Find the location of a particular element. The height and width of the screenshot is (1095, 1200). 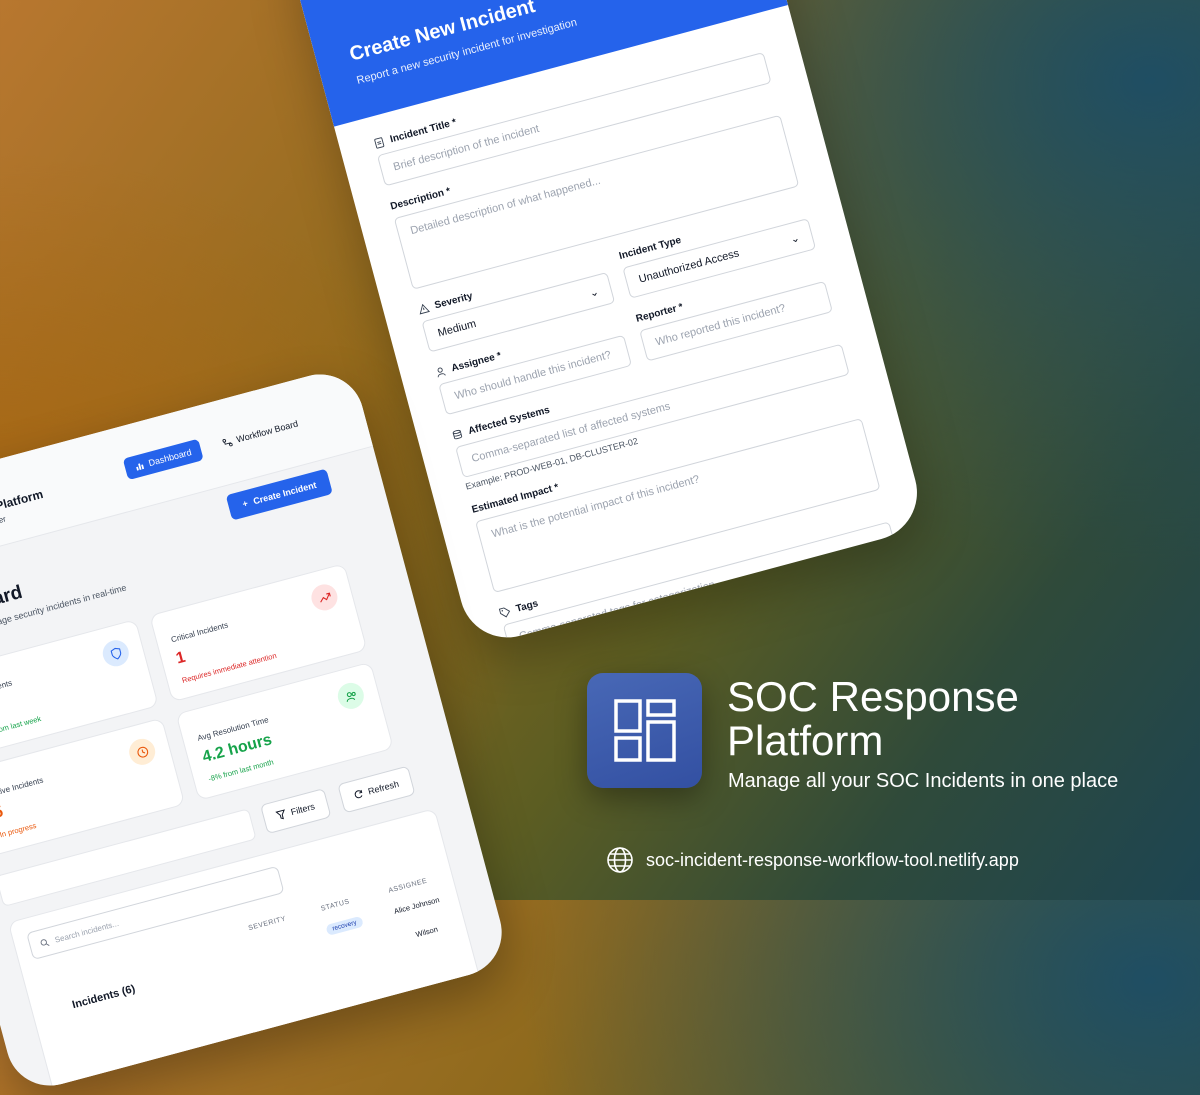

column-assignee: ASSIGNEE is located at coordinates (408, 886).